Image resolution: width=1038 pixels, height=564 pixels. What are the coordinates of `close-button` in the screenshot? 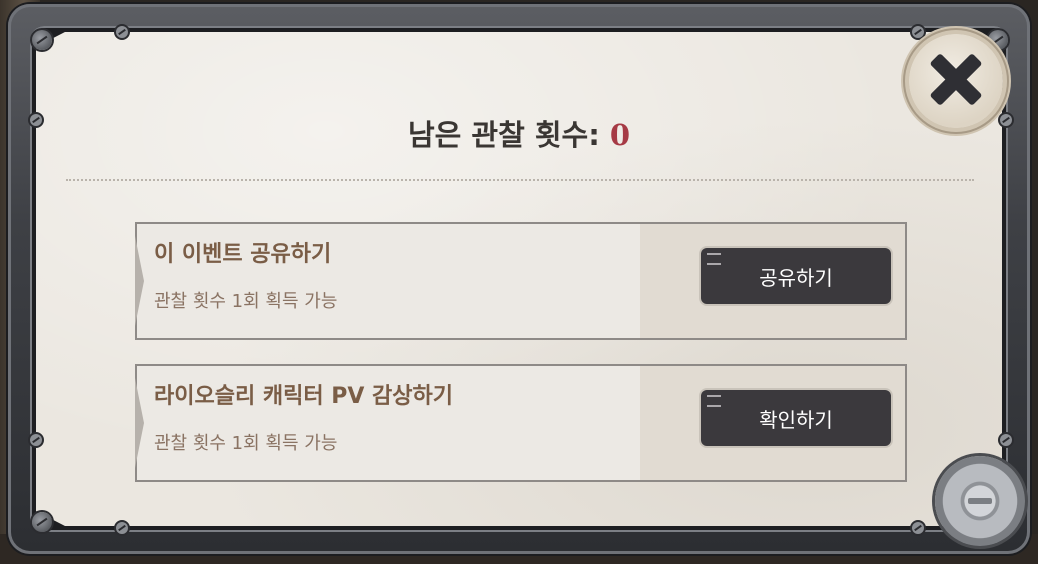 It's located at (956, 81).